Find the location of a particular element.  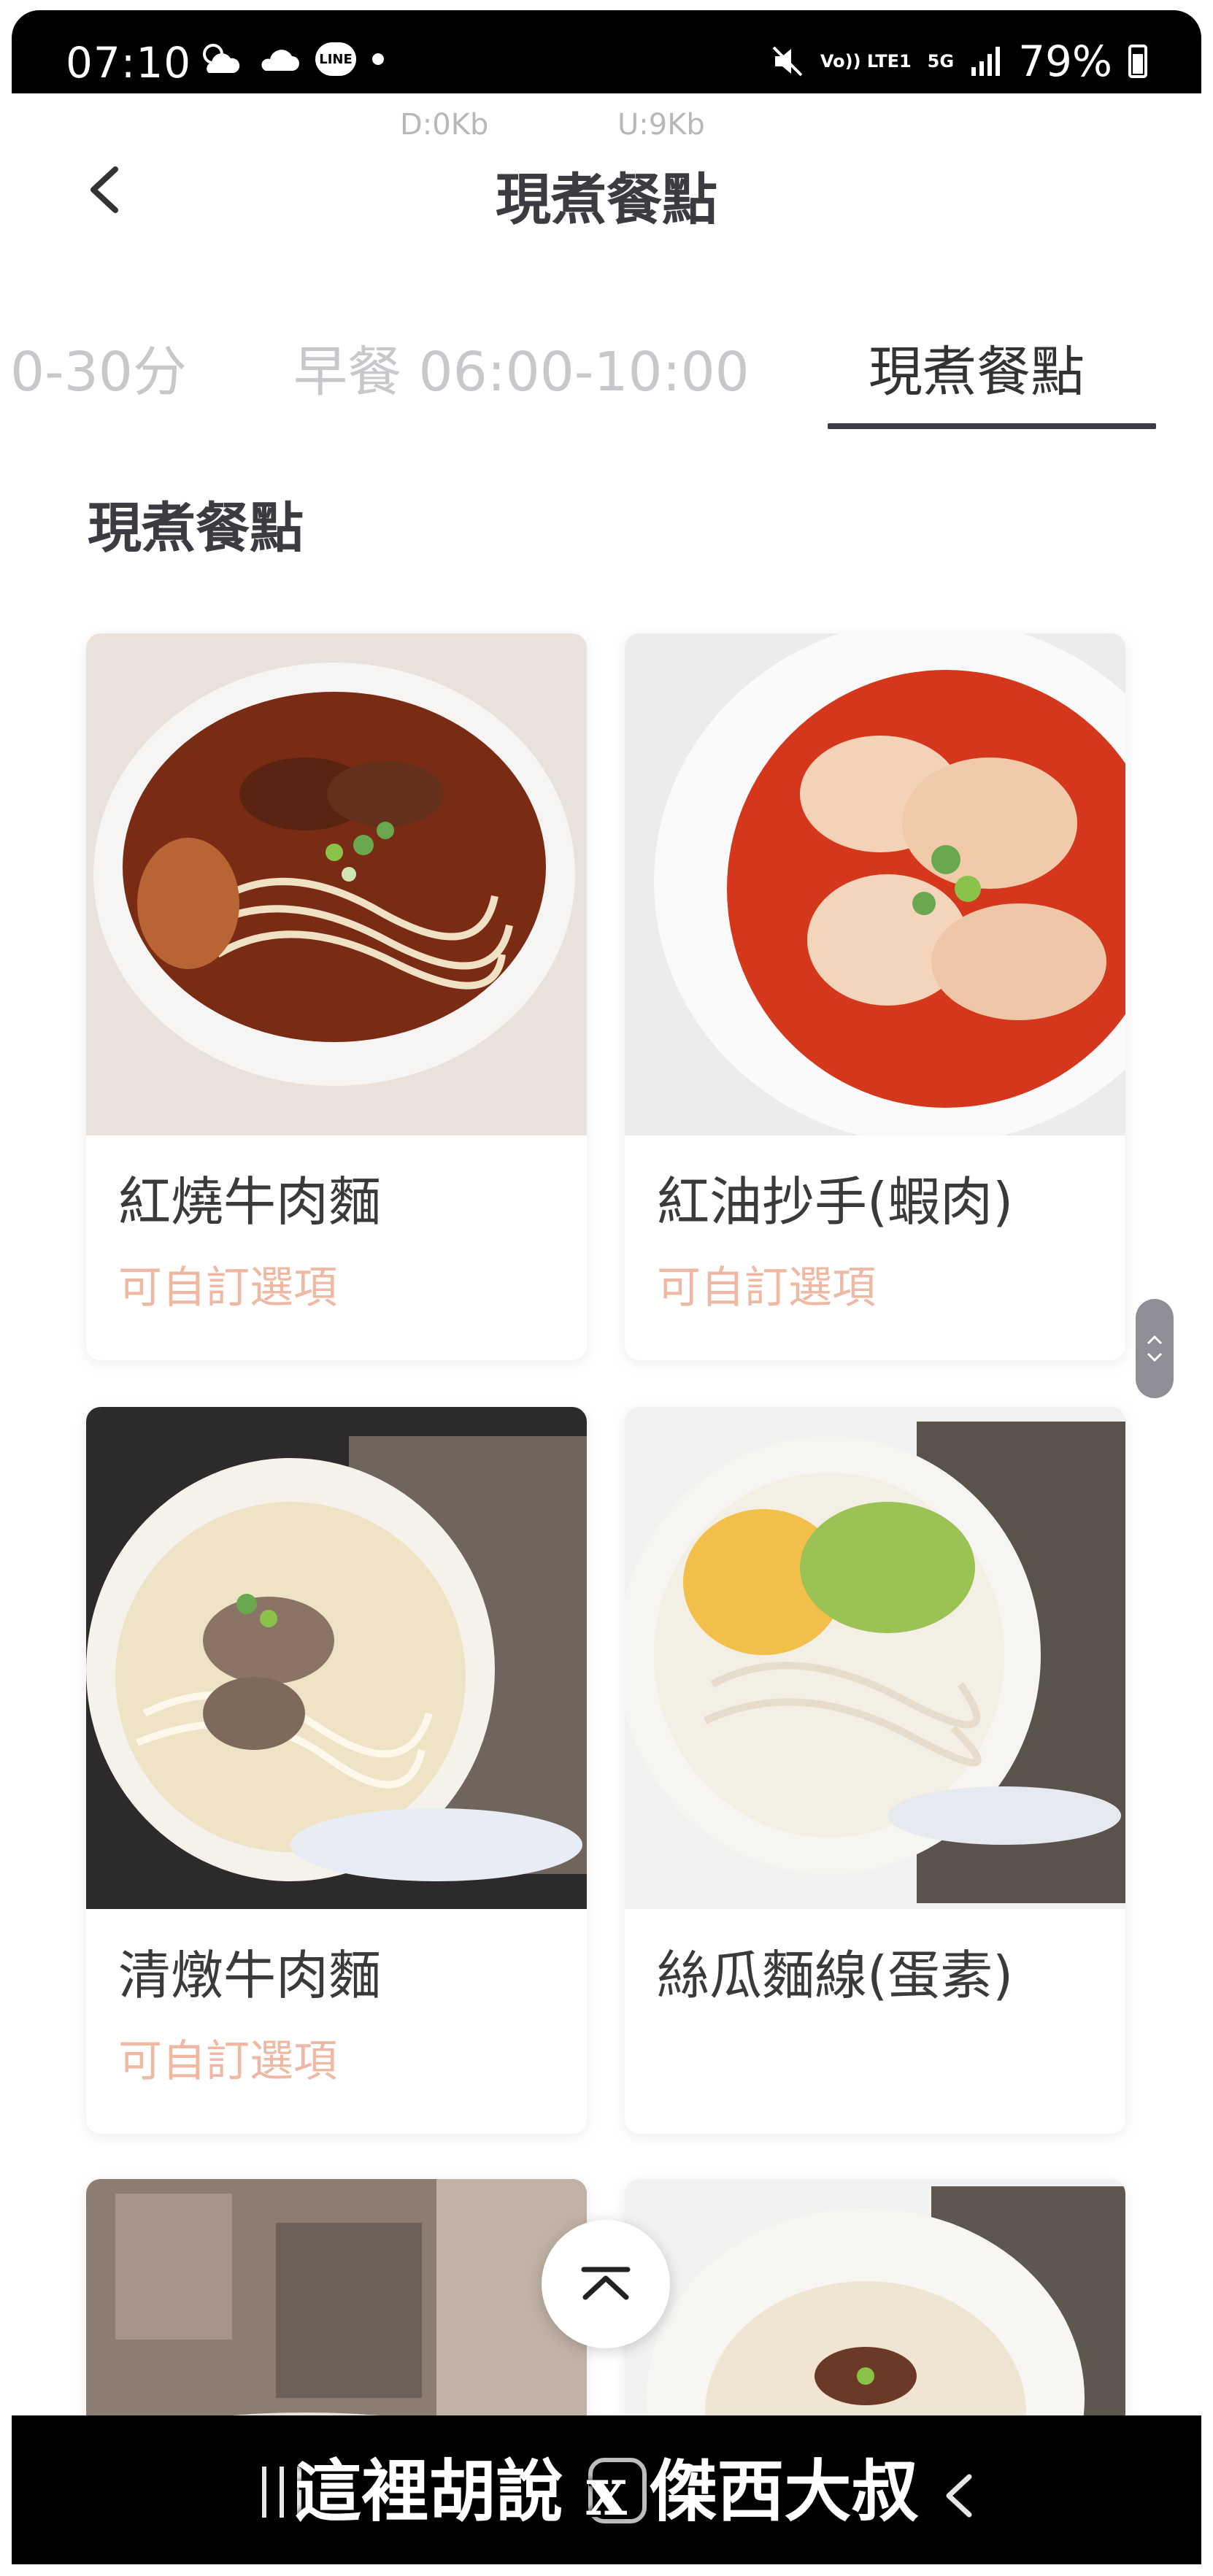

status-time: 07:10 is located at coordinates (129, 63).